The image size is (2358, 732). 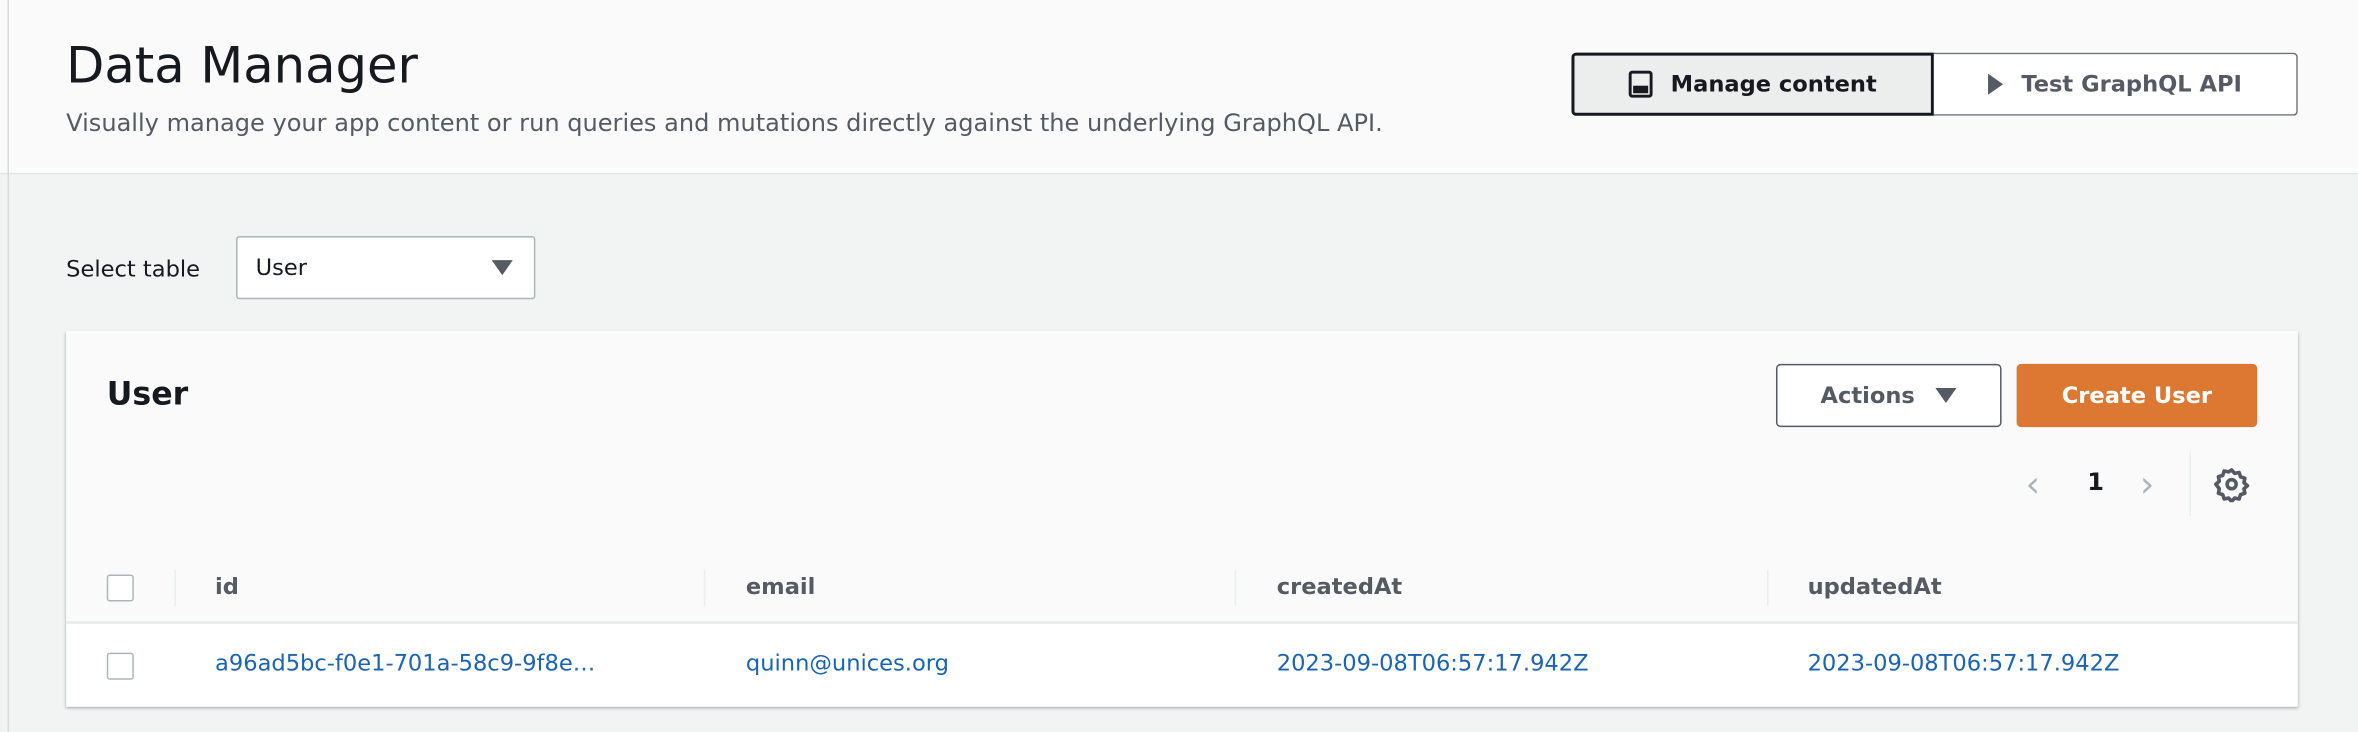 What do you see at coordinates (281, 268) in the screenshot?
I see `select-table-value: User` at bounding box center [281, 268].